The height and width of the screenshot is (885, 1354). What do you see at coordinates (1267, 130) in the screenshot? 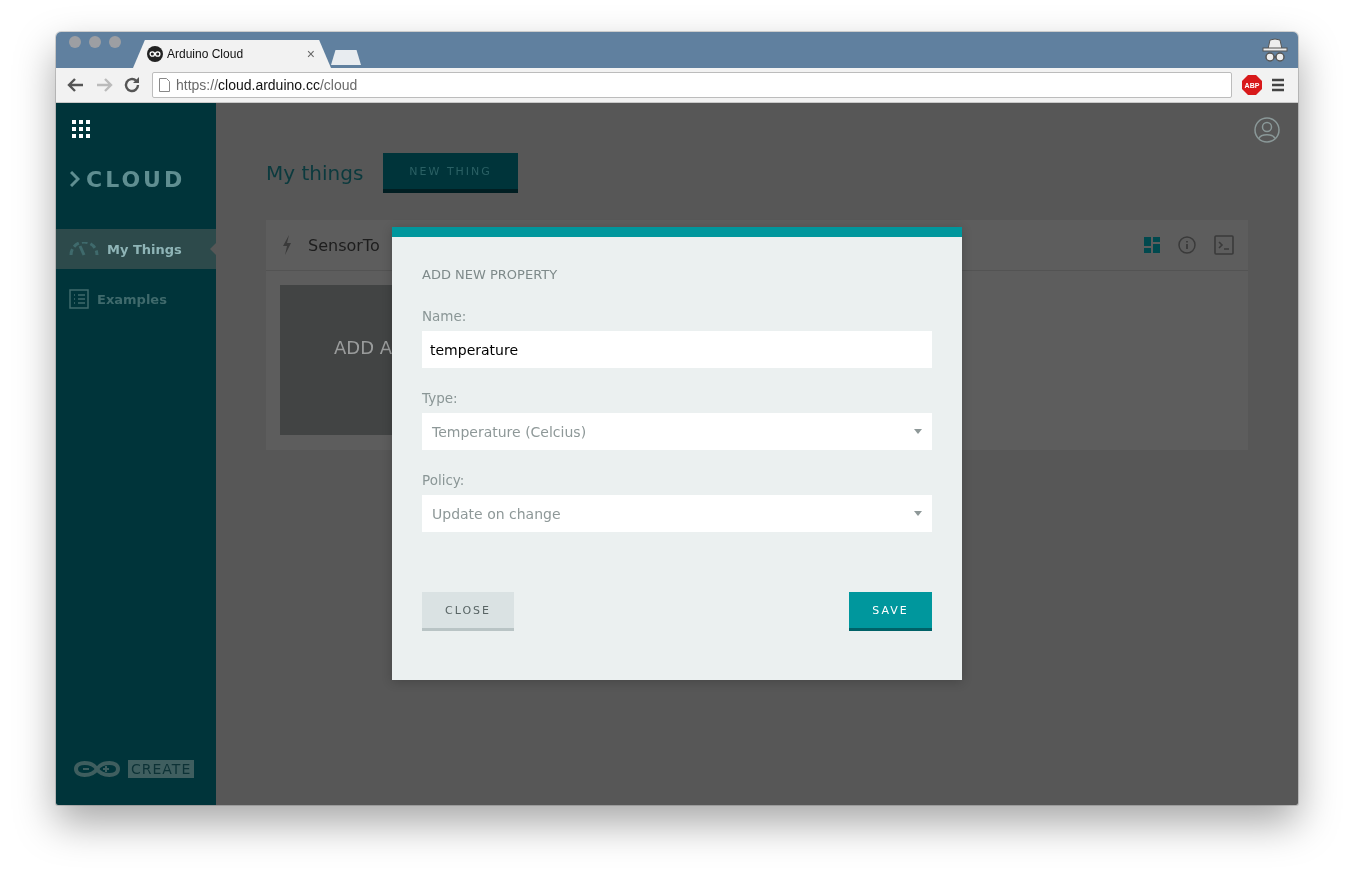
I see `user-avatar-icon` at bounding box center [1267, 130].